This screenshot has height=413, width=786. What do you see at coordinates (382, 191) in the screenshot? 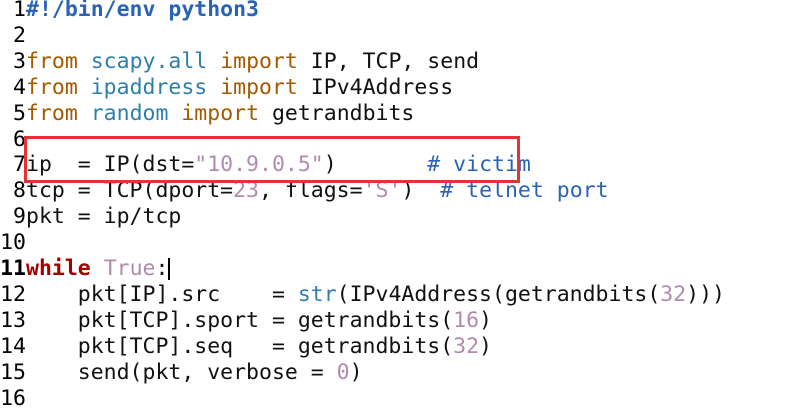
I see `code-token: 'S'` at bounding box center [382, 191].